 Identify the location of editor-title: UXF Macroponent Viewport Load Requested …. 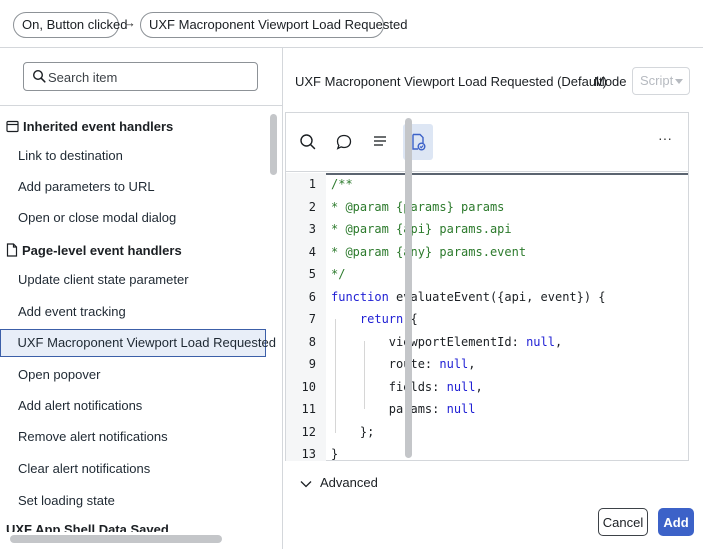
(451, 81).